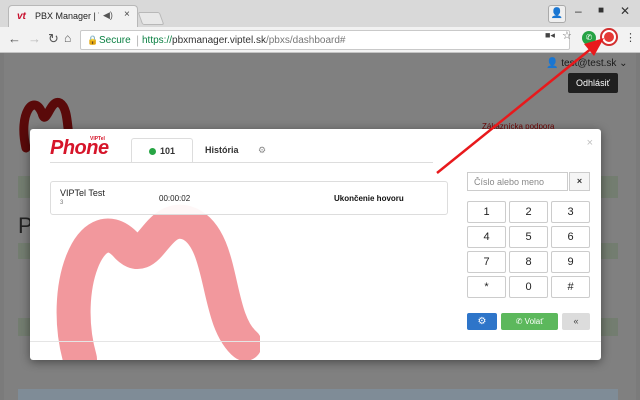 The image size is (640, 400). I want to click on key-5: 5, so click(528, 237).